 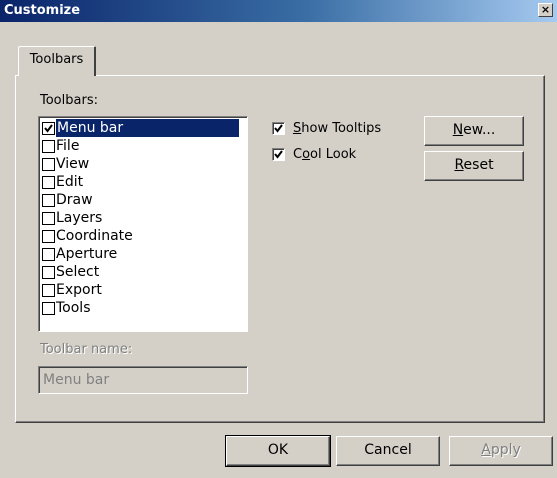 I want to click on show-tooltips-option: Show Tooltips, so click(x=326, y=128).